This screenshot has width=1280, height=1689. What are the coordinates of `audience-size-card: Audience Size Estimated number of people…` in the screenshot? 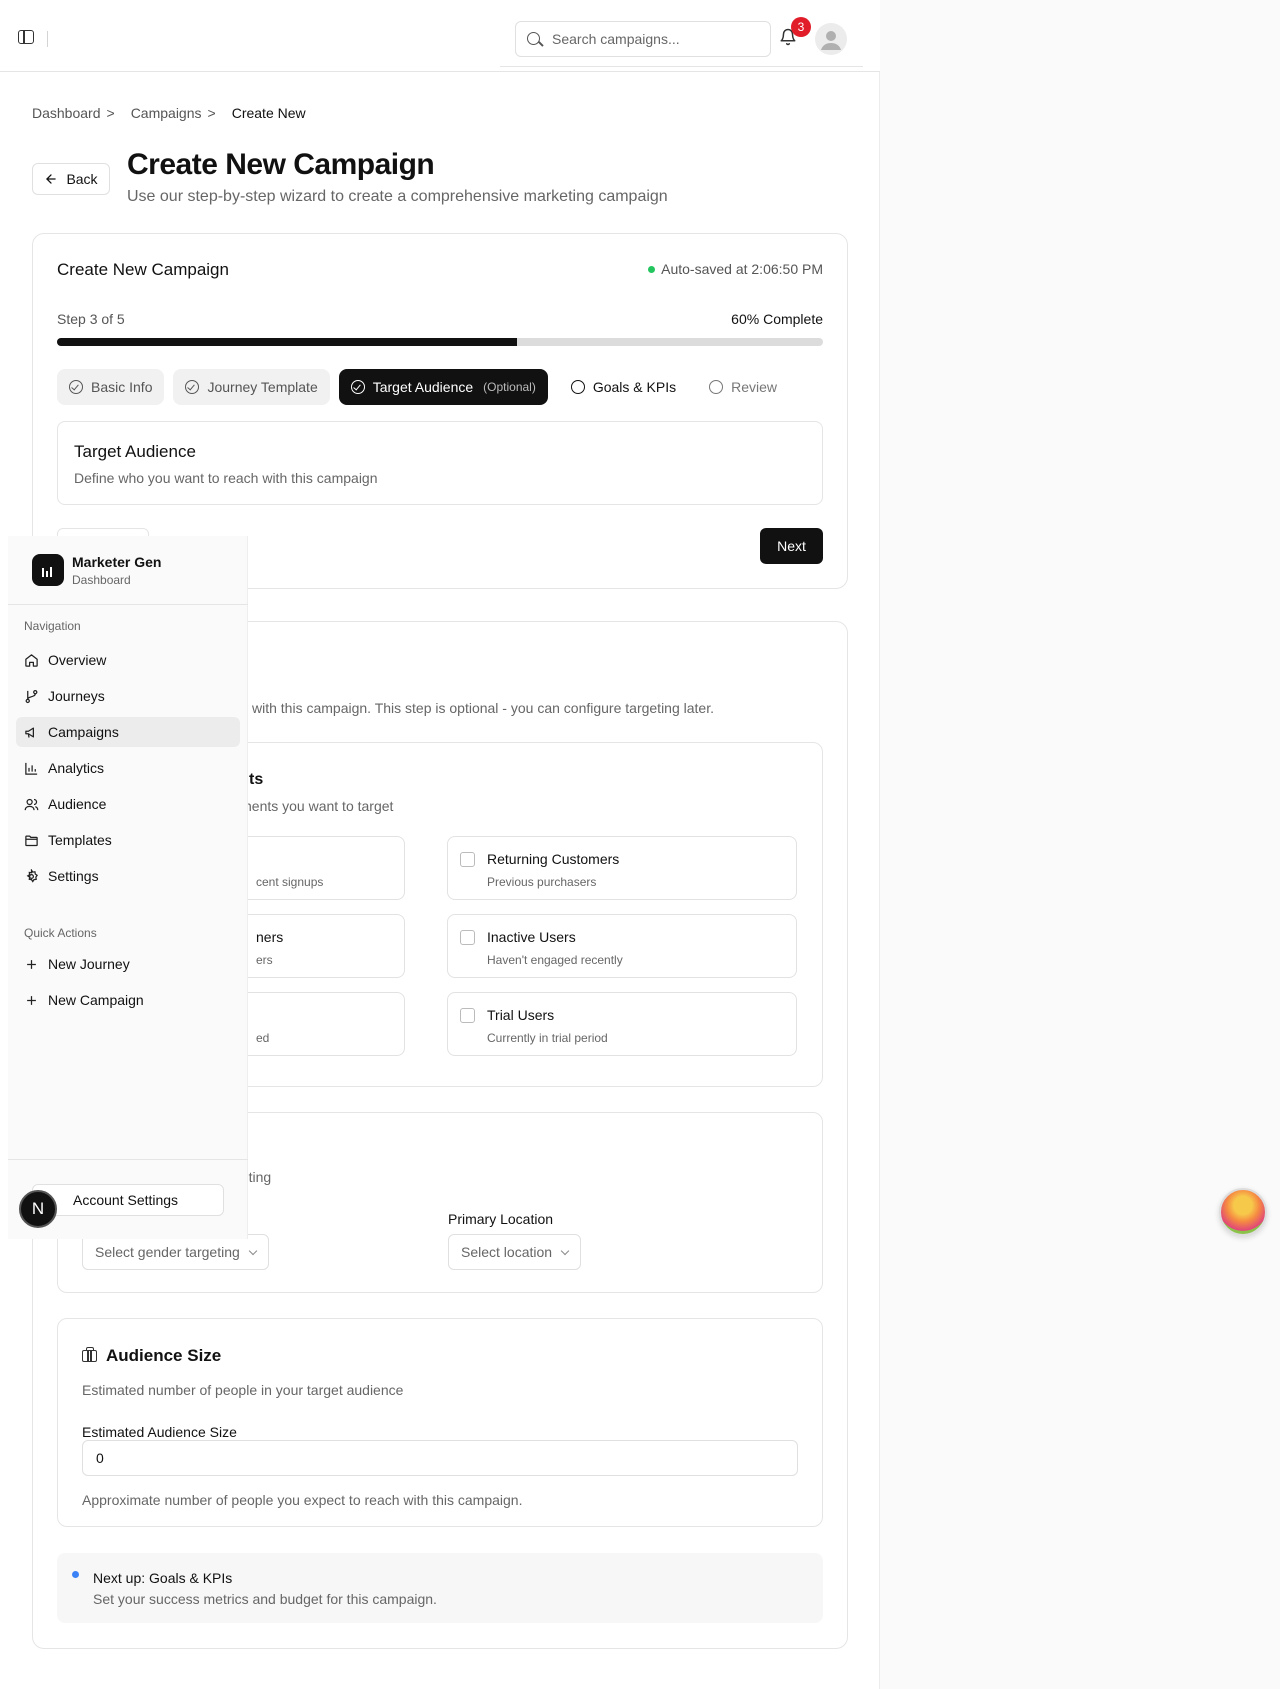 It's located at (440, 1422).